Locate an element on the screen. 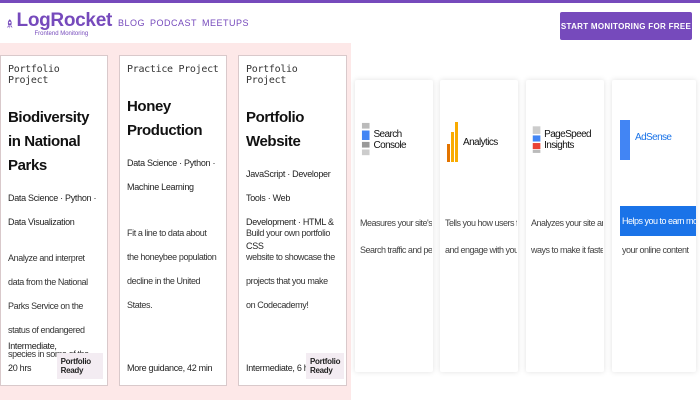 The width and height of the screenshot is (700, 400). tool-description-line: Analyzes your site and suggests is located at coordinates (567, 223).